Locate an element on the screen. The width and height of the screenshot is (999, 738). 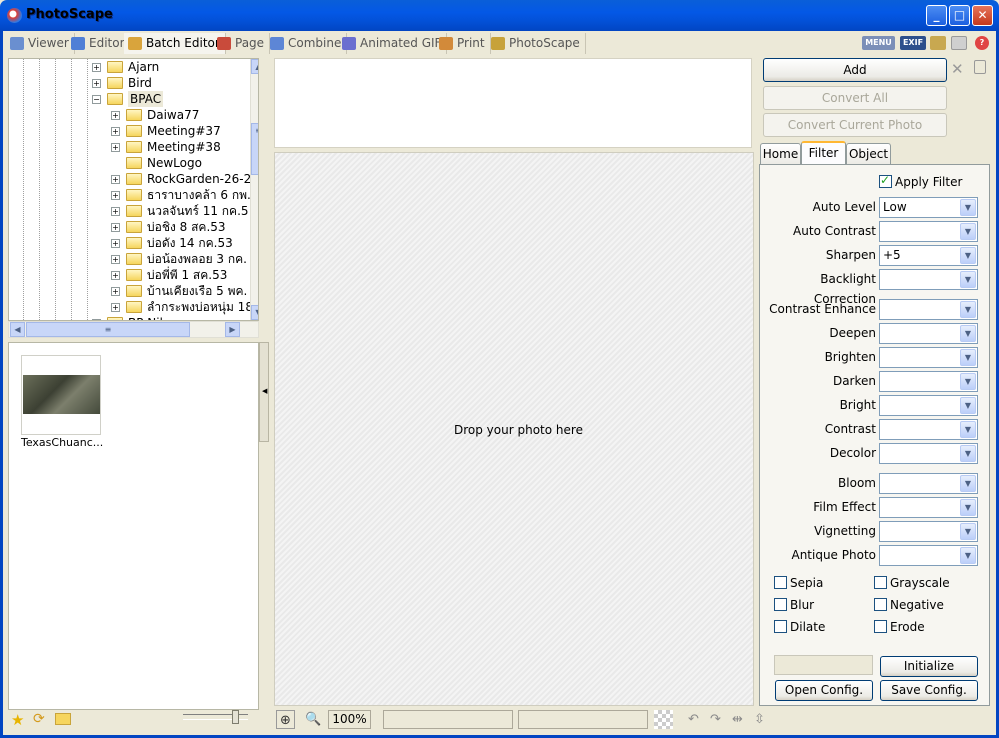
tree-item: + ลำกระพงบ่อหนุ่ม 18 is located at coordinates (131, 307).